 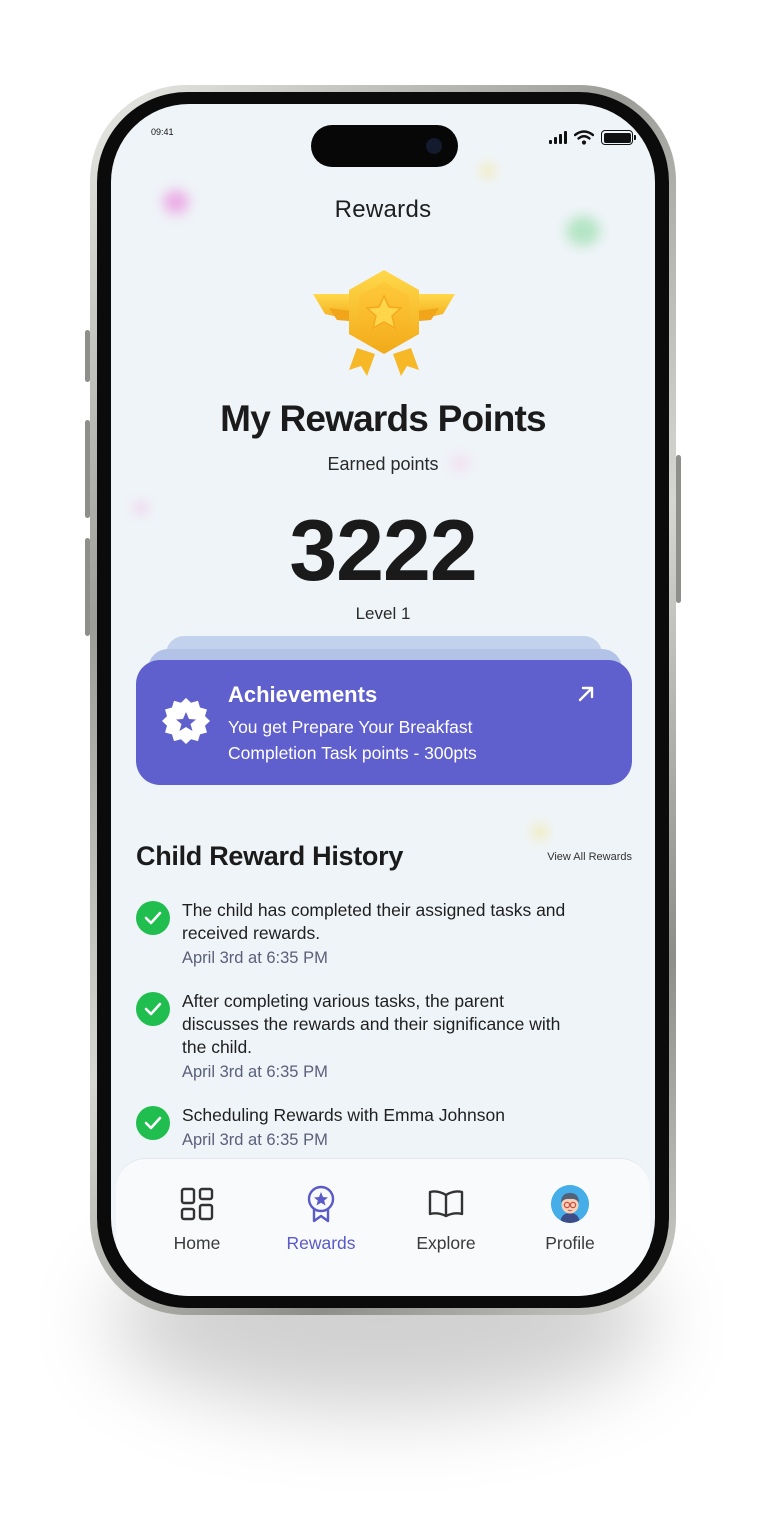 What do you see at coordinates (197, 1243) in the screenshot?
I see `tab-home-label: Home` at bounding box center [197, 1243].